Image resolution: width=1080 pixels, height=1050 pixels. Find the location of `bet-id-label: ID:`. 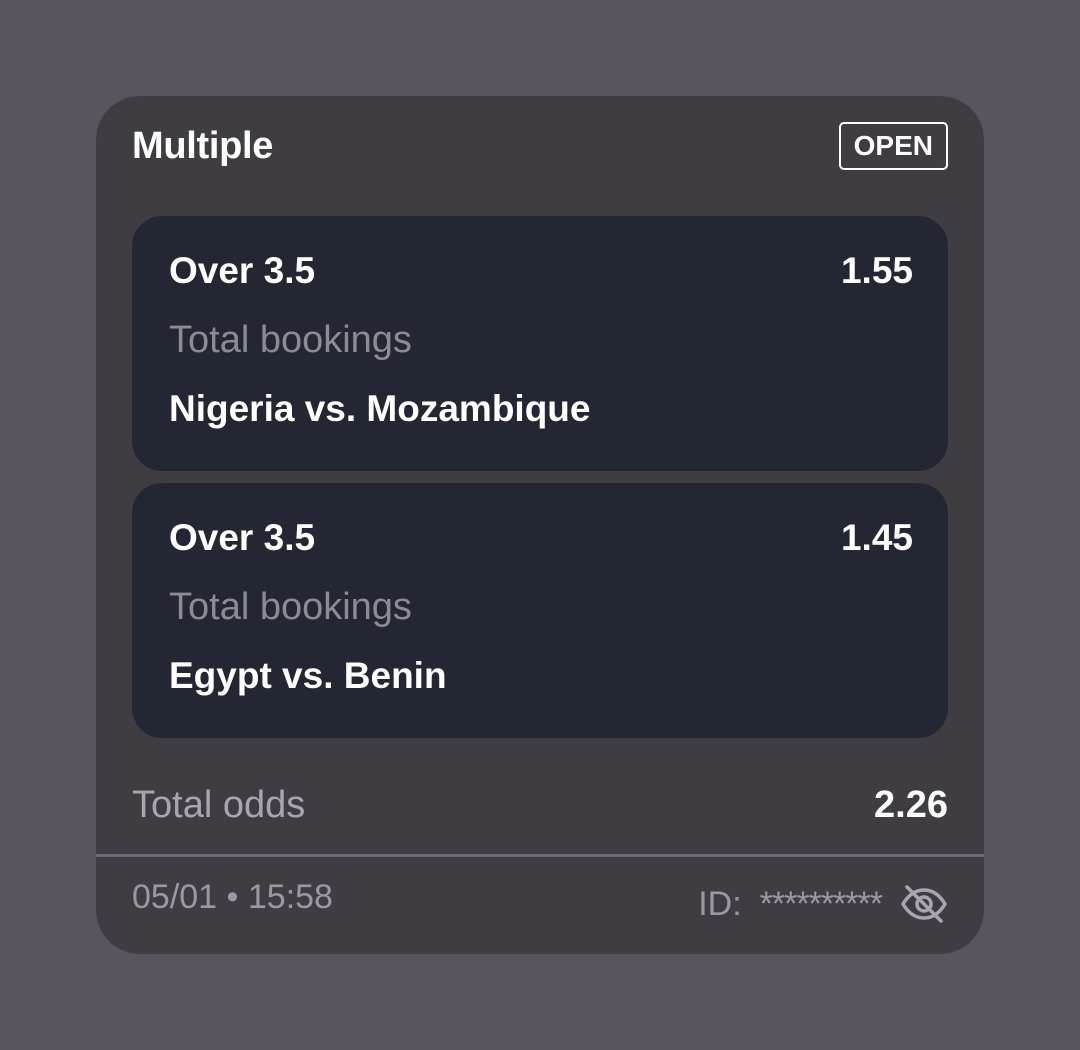

bet-id-label: ID: is located at coordinates (720, 903).